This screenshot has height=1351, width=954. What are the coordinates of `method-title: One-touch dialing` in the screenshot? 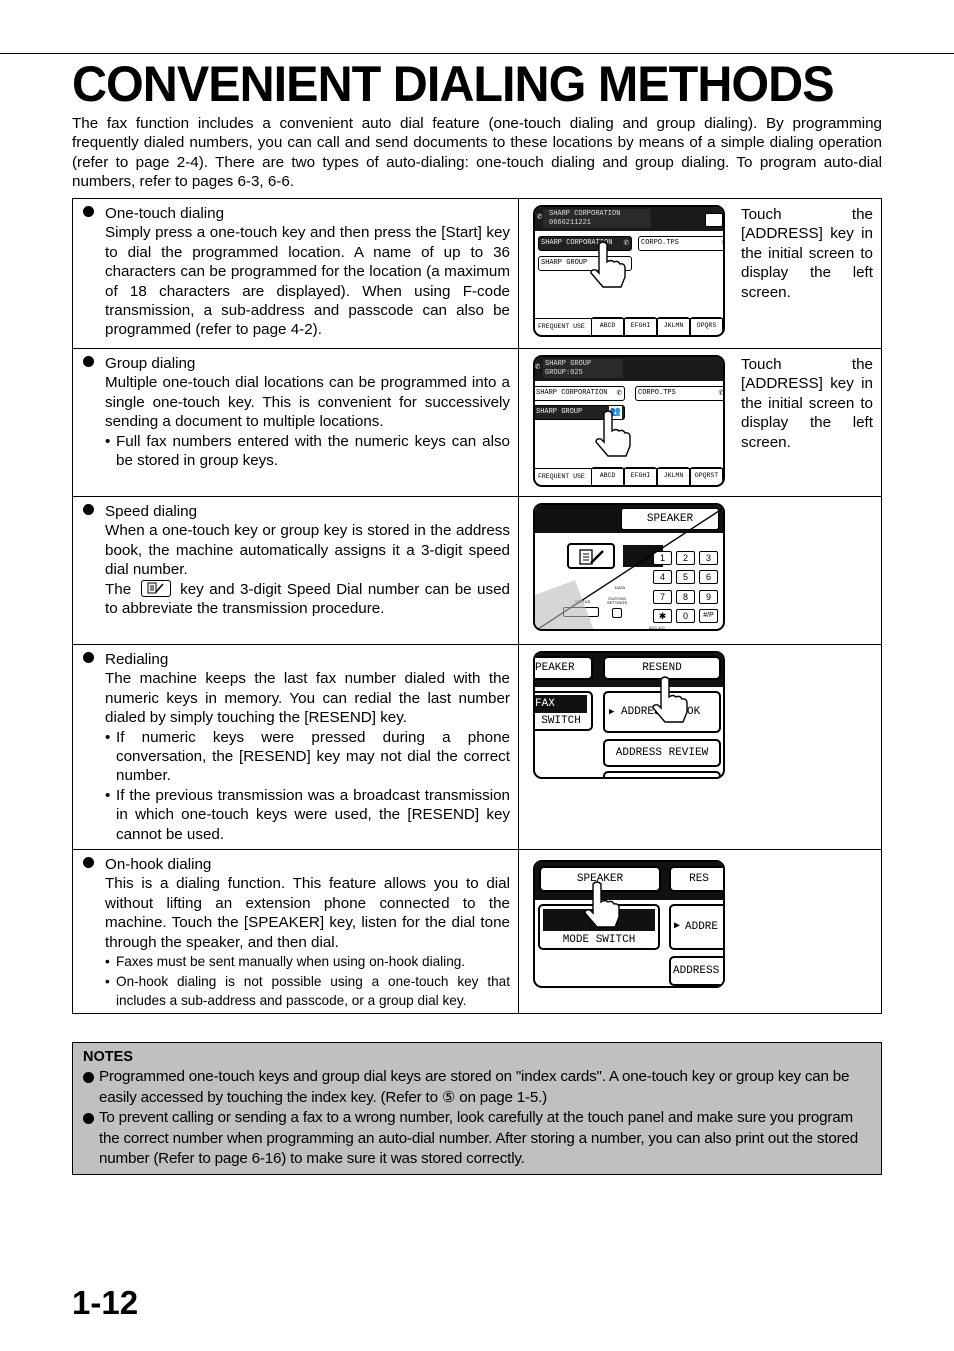 It's located at (165, 213).